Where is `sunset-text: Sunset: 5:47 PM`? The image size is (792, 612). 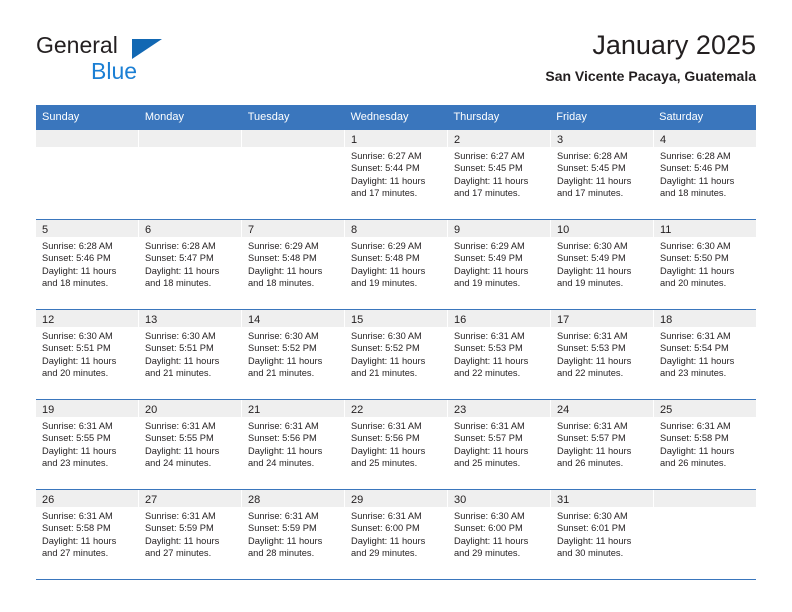
sunset-text: Sunset: 5:47 PM is located at coordinates (179, 258).